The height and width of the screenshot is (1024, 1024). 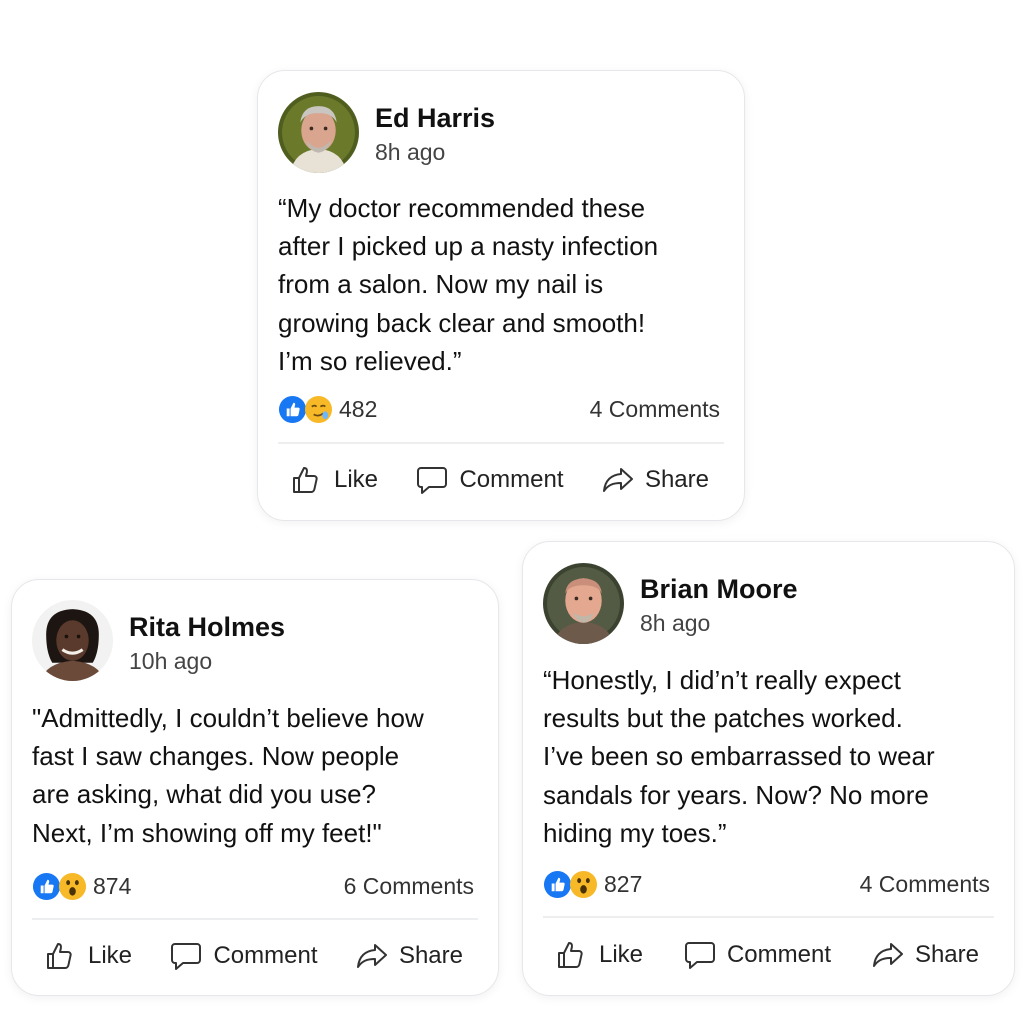 I want to click on post-text-line: "Admittedly, I couldn’t believe how, so click(x=228, y=718).